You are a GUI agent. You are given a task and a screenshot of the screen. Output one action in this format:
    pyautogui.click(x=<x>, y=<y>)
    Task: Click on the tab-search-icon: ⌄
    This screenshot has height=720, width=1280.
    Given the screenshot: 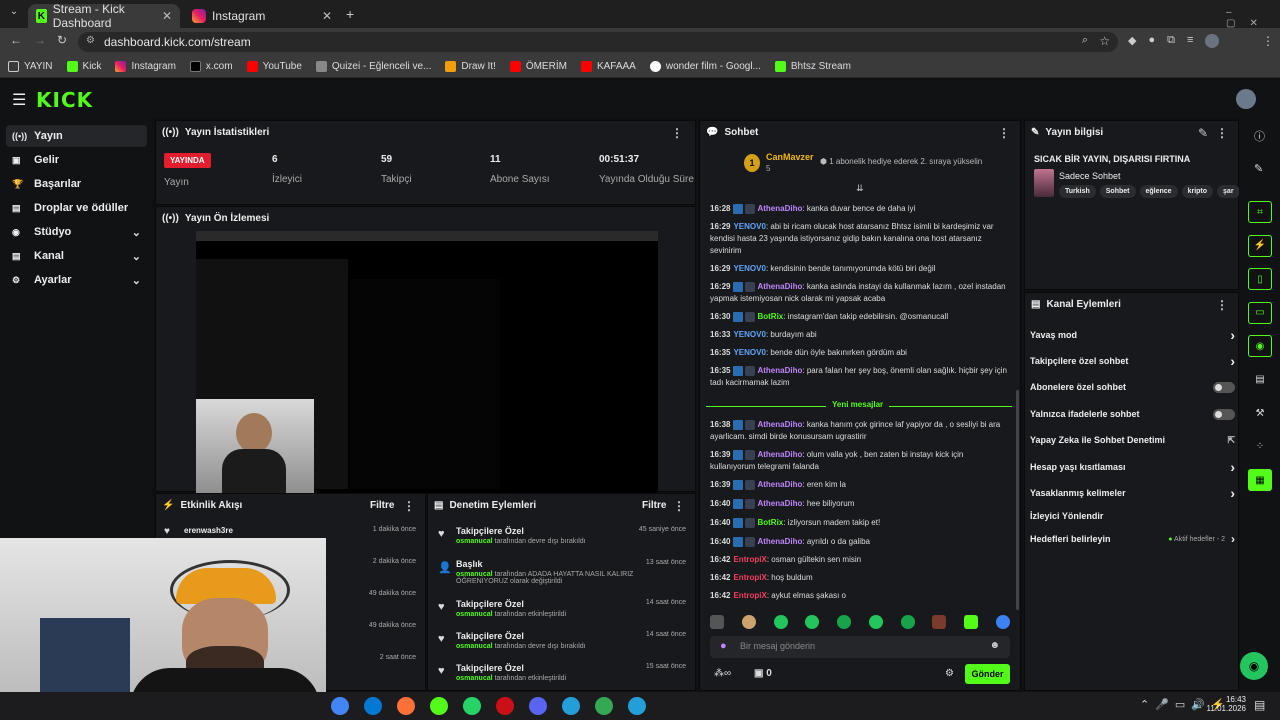 What is the action you would take?
    pyautogui.click(x=14, y=14)
    